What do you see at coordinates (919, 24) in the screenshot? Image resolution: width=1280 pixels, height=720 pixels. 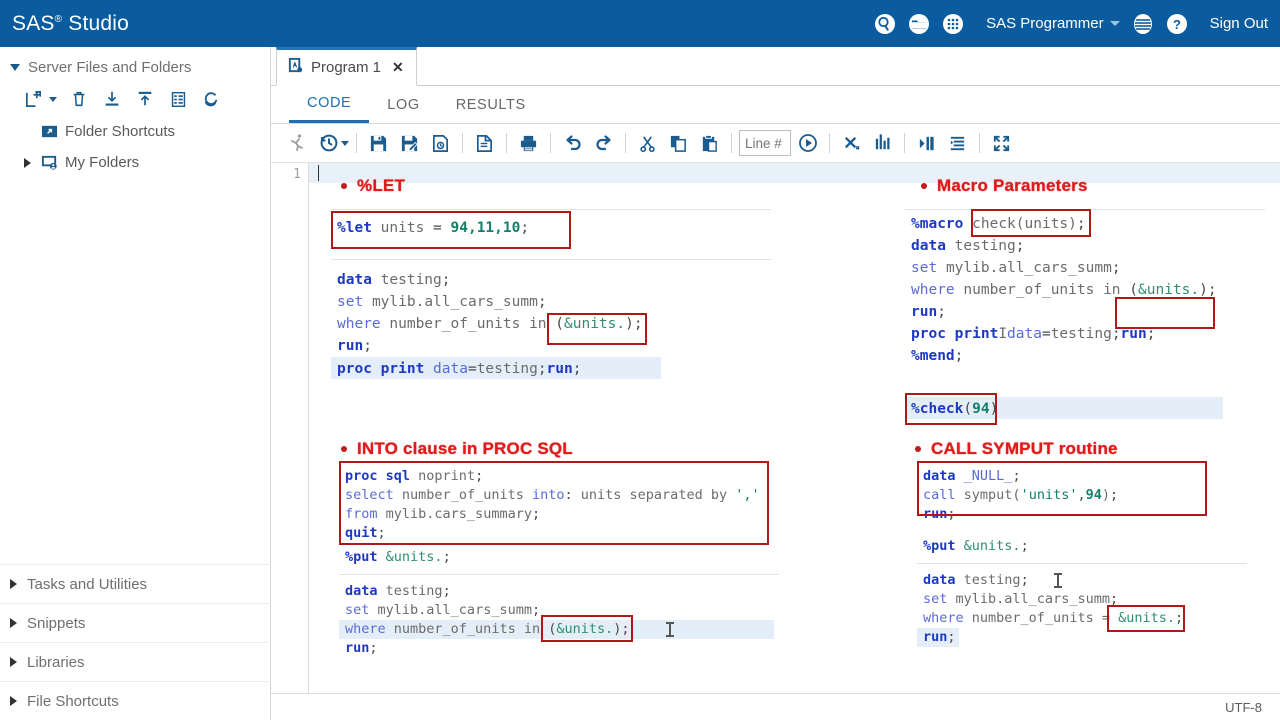 I see `folder-icon` at bounding box center [919, 24].